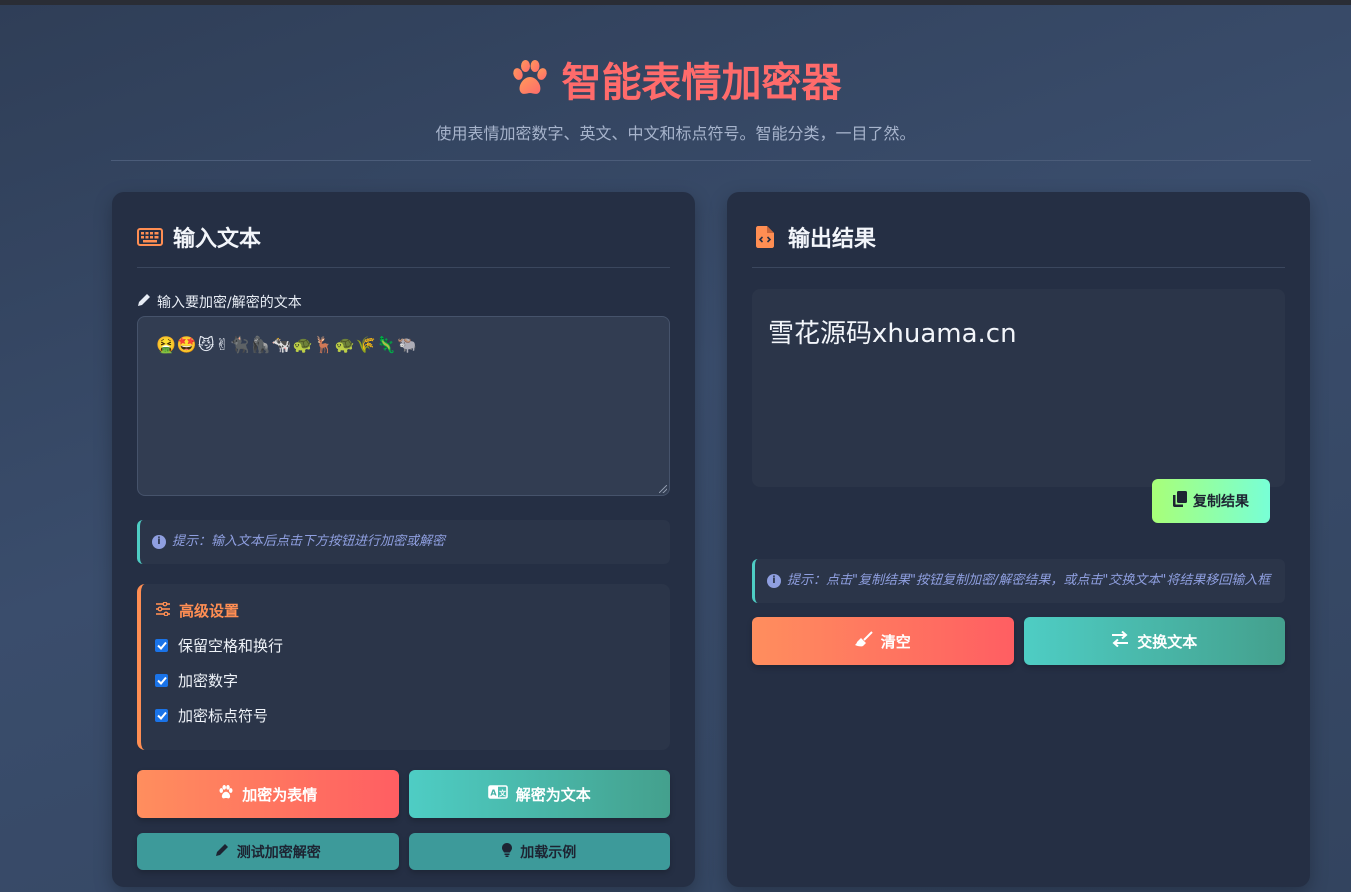 This screenshot has width=1351, height=892. I want to click on input-field-label-text: 输入要加密/解密的文本, so click(229, 303).